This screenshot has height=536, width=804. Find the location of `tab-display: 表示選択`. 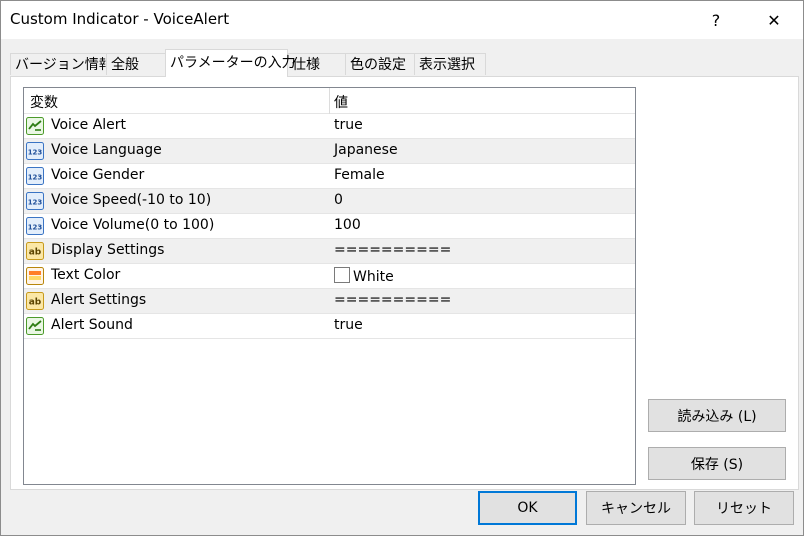

tab-display: 表示選択 is located at coordinates (450, 64).